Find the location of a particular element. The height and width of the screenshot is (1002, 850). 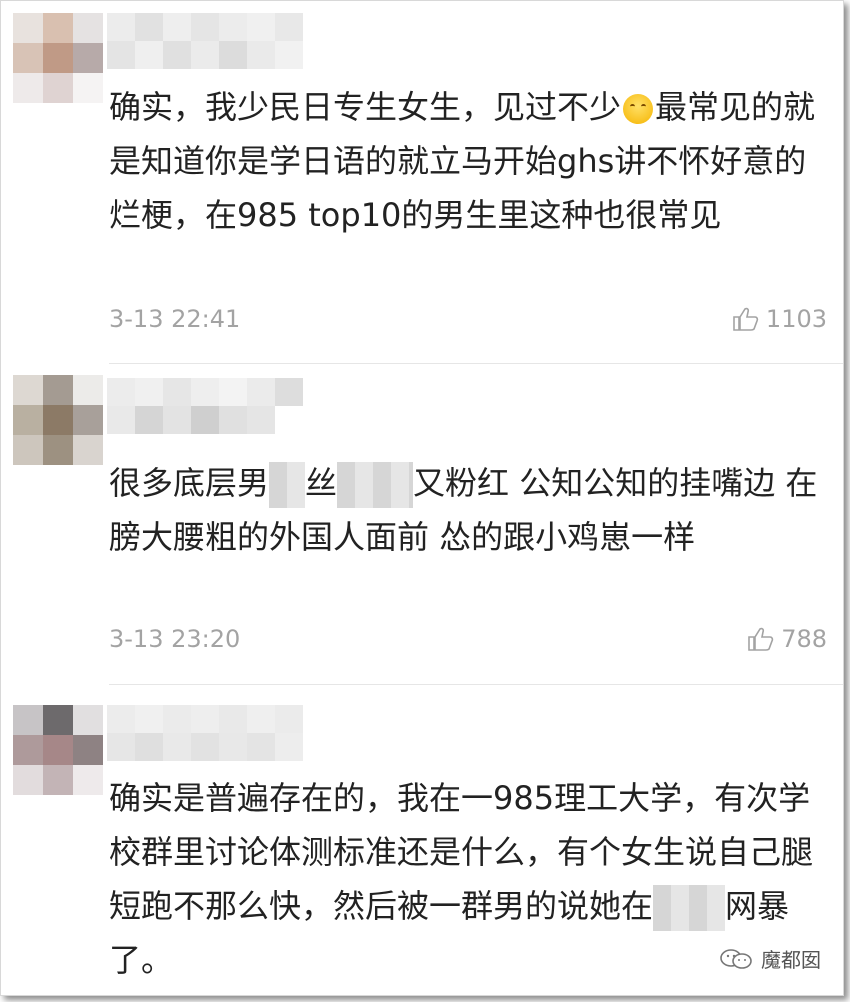

watermark-label: 魔都囡 is located at coordinates (791, 960).